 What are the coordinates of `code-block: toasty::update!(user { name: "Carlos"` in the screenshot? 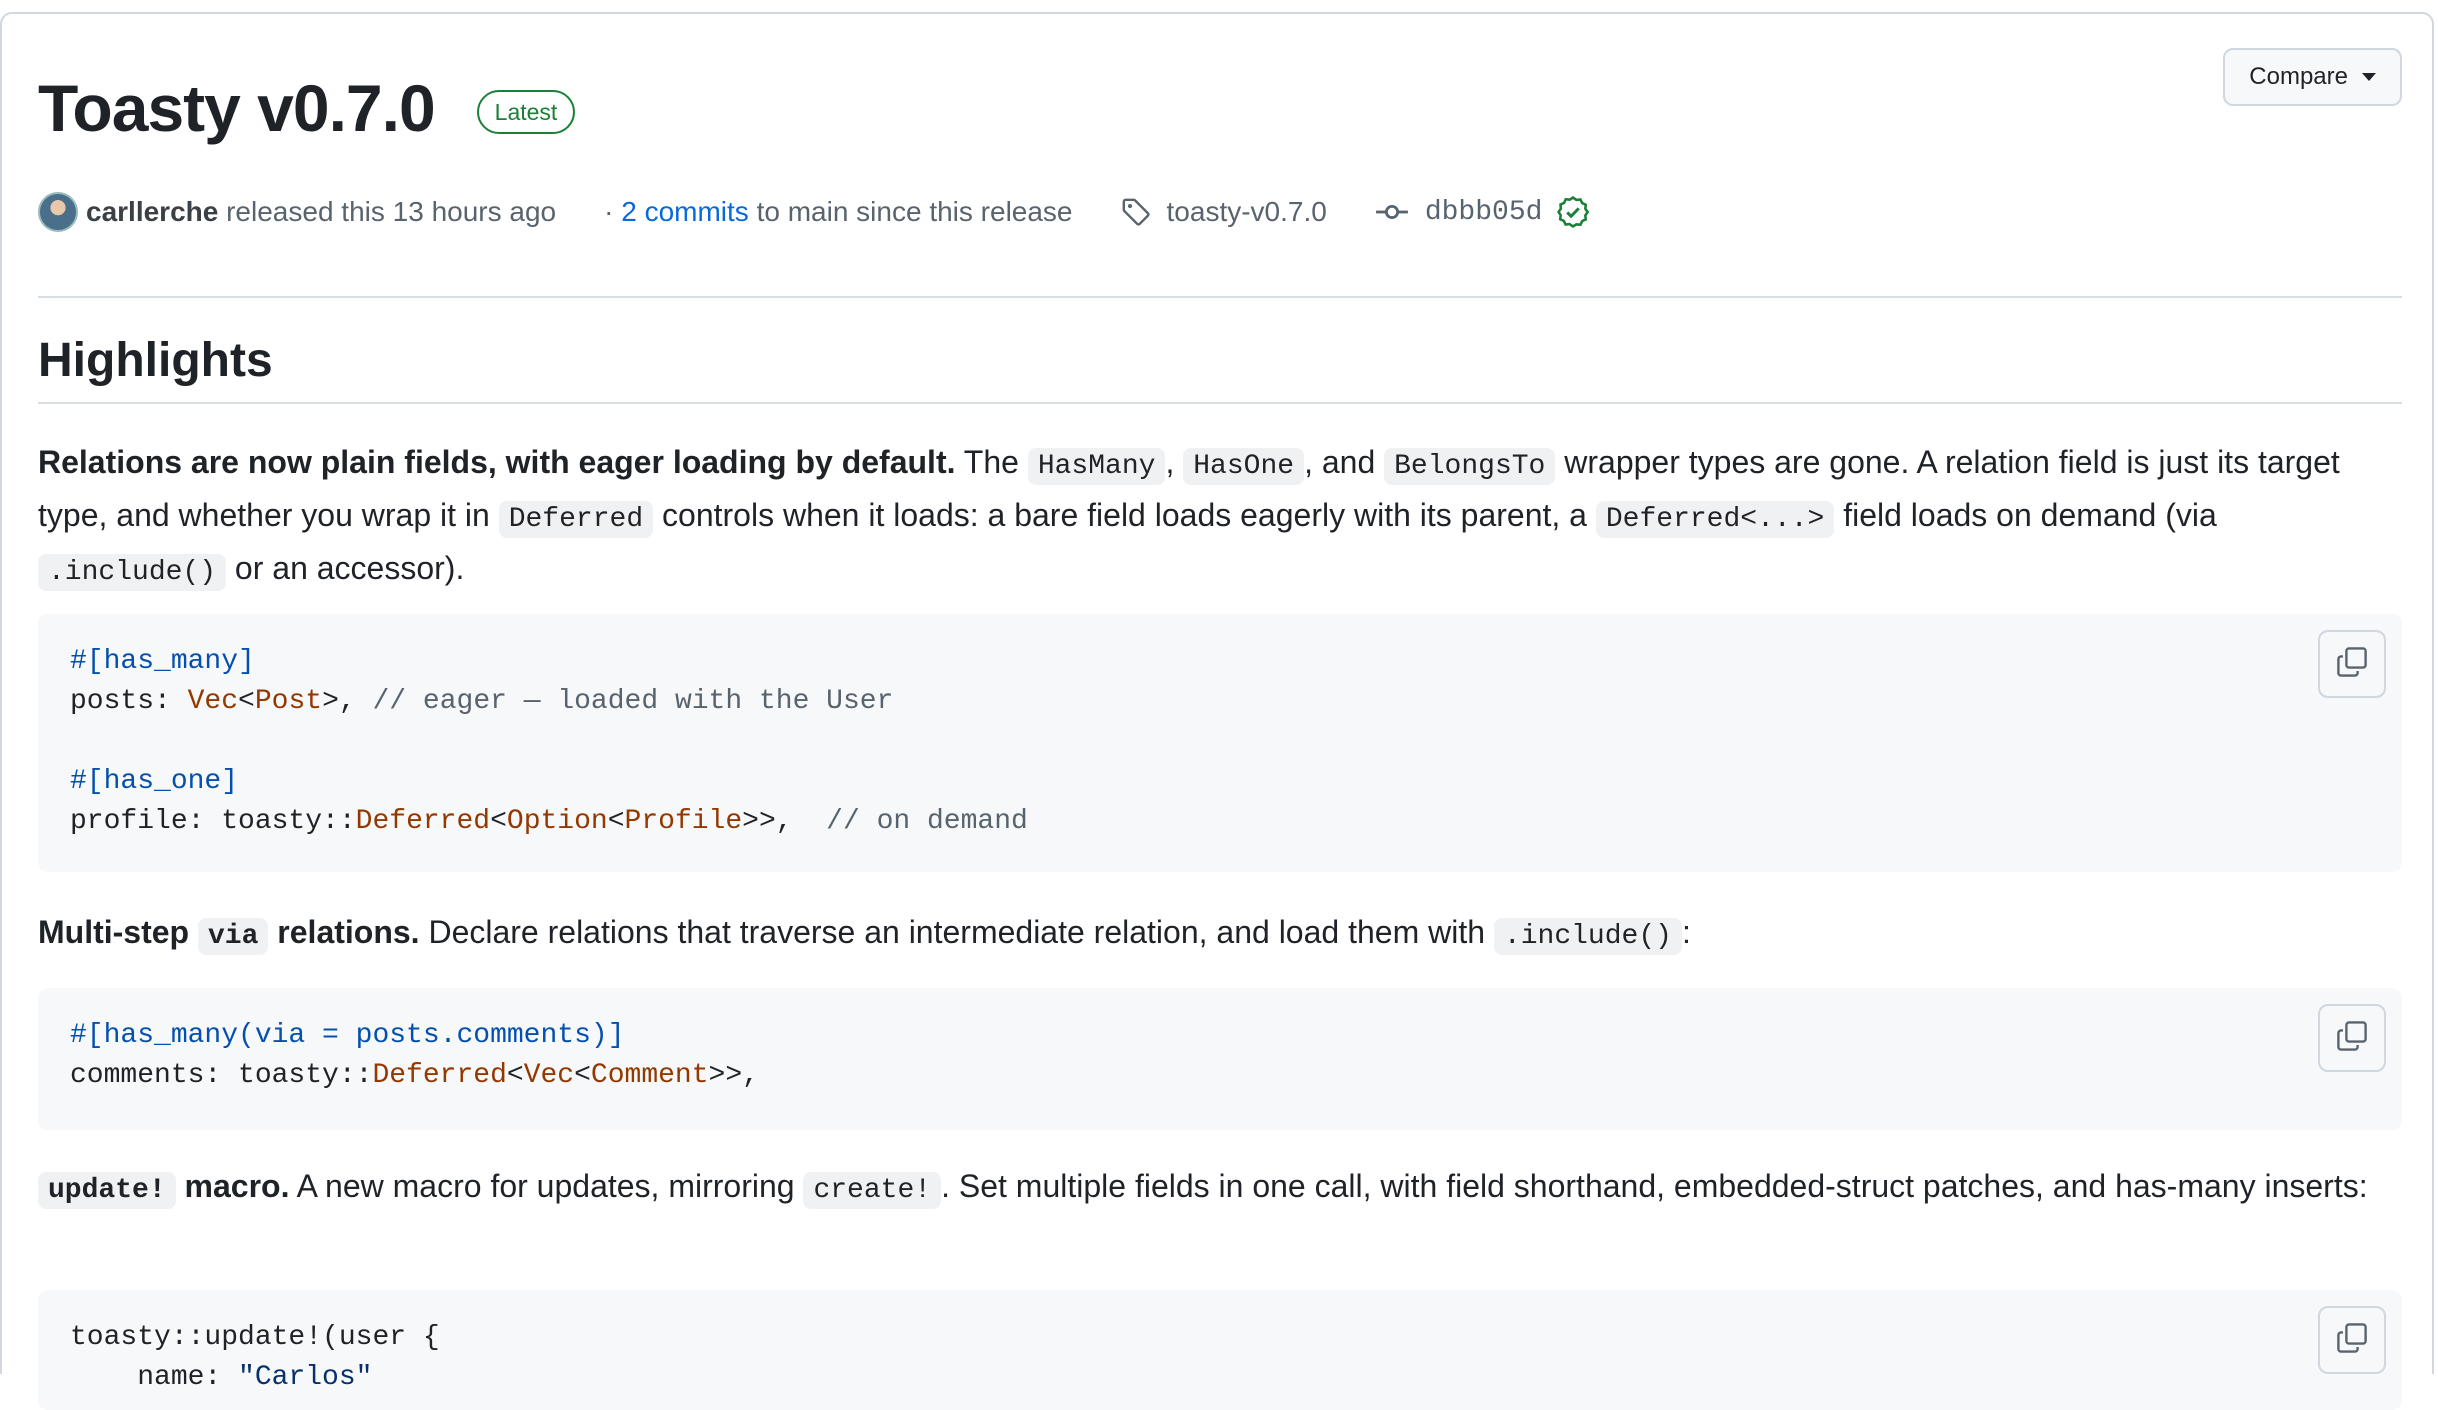 It's located at (1220, 1350).